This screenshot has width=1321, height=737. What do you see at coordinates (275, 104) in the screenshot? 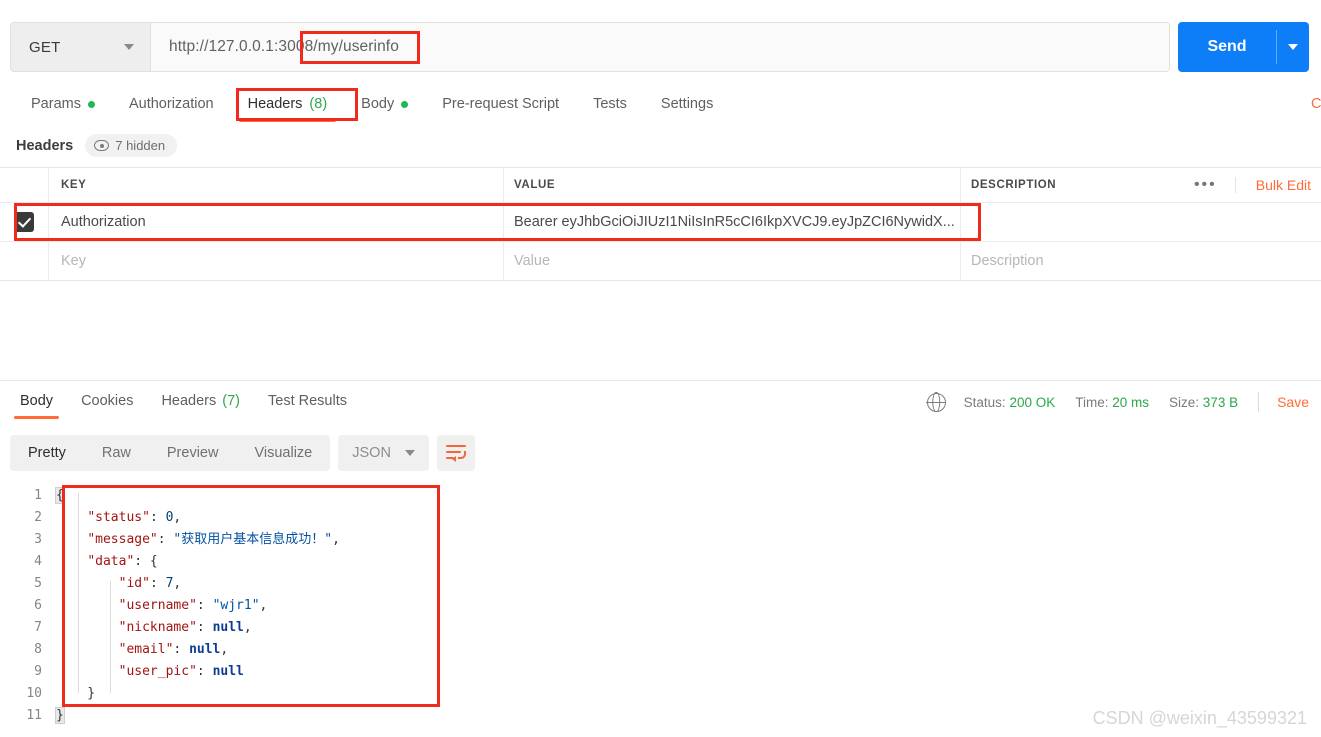
I see `tab-headers-label: Headers` at bounding box center [275, 104].